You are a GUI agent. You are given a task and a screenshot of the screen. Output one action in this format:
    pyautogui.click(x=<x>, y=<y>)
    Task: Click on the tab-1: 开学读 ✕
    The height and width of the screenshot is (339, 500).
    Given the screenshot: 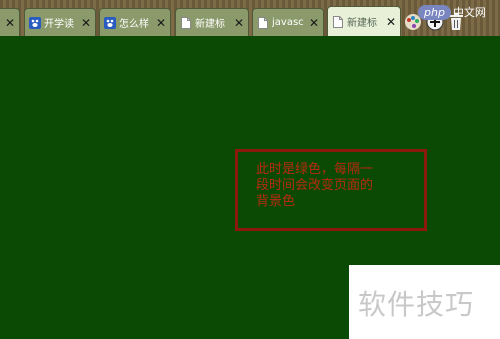 What is the action you would take?
    pyautogui.click(x=60, y=22)
    